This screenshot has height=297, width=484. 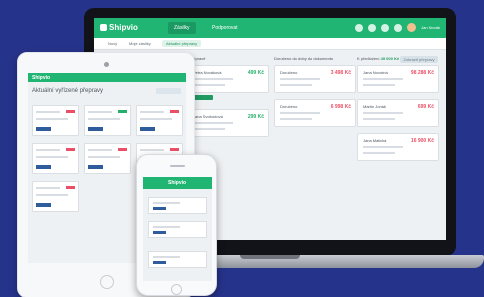 I want to click on shipment-card: Martin Jonáš 699 Kč, so click(x=398, y=113).